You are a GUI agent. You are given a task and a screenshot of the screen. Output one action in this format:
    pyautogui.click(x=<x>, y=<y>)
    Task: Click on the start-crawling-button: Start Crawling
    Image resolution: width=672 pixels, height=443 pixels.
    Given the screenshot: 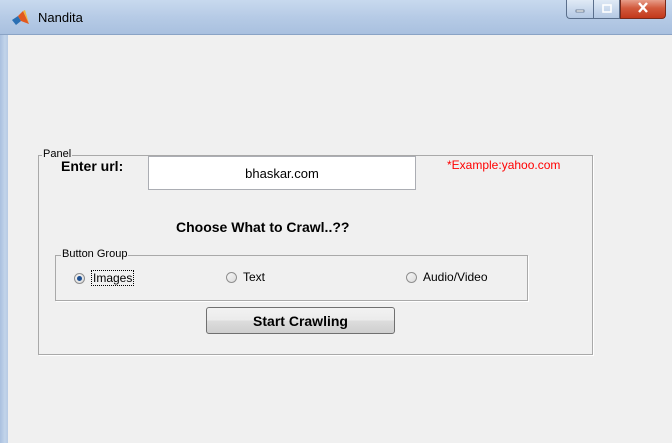 What is the action you would take?
    pyautogui.click(x=300, y=320)
    